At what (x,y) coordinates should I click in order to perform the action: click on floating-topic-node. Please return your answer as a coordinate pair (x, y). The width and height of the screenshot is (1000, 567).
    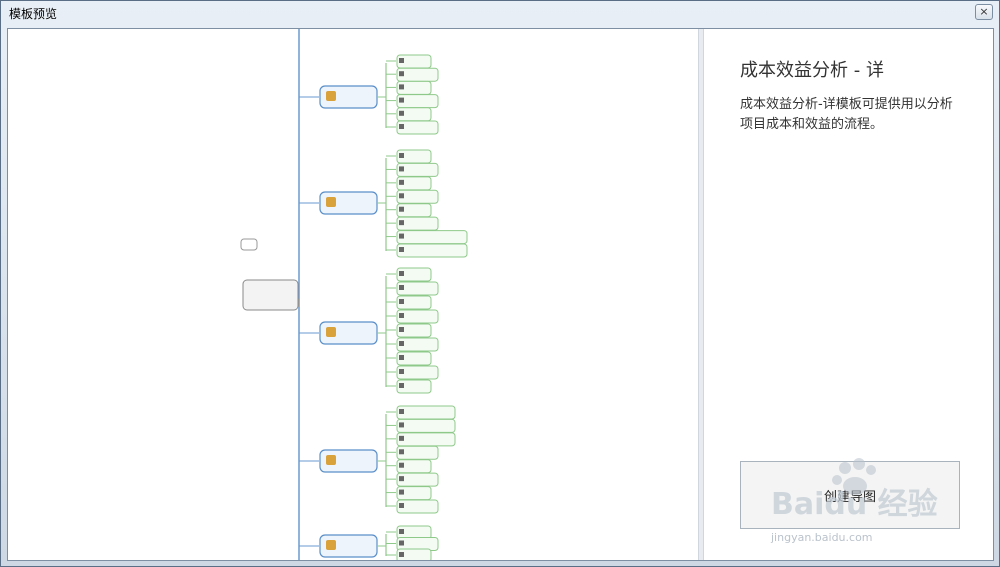
    Looking at the image, I should click on (249, 244).